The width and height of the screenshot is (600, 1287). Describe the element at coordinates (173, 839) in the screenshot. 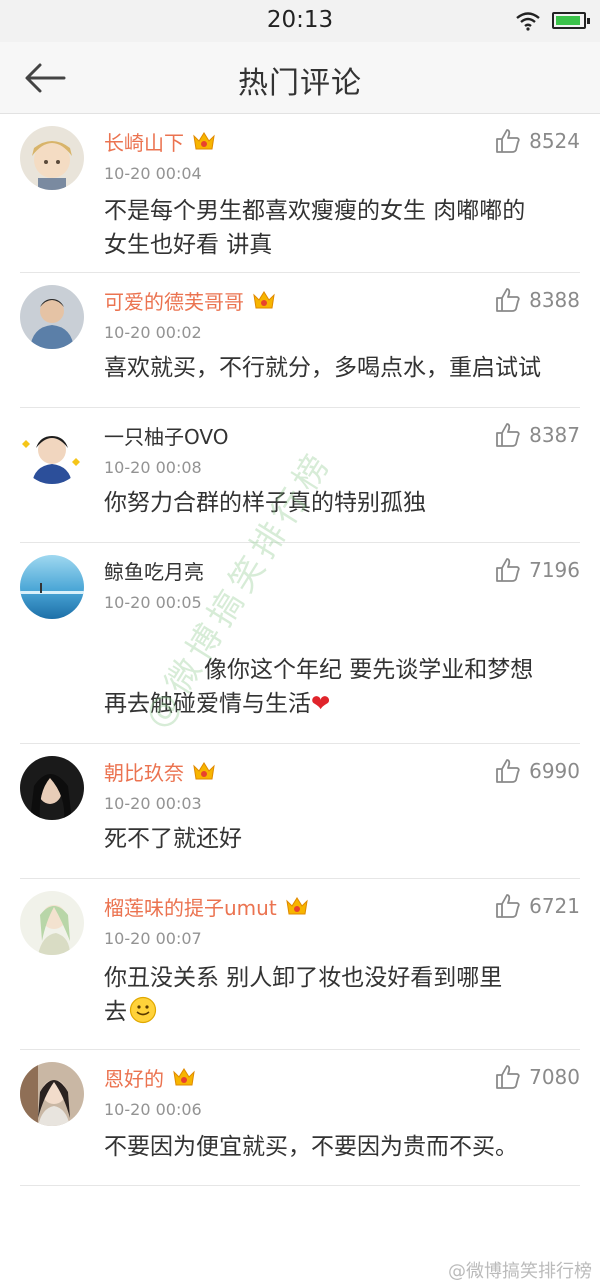

I see `comment-line: 死不了就还好` at that location.